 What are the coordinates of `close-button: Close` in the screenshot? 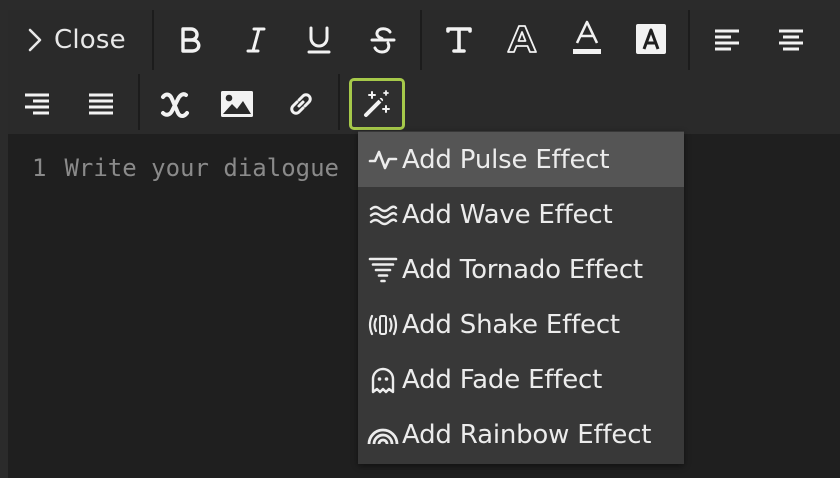 It's located at (83, 40).